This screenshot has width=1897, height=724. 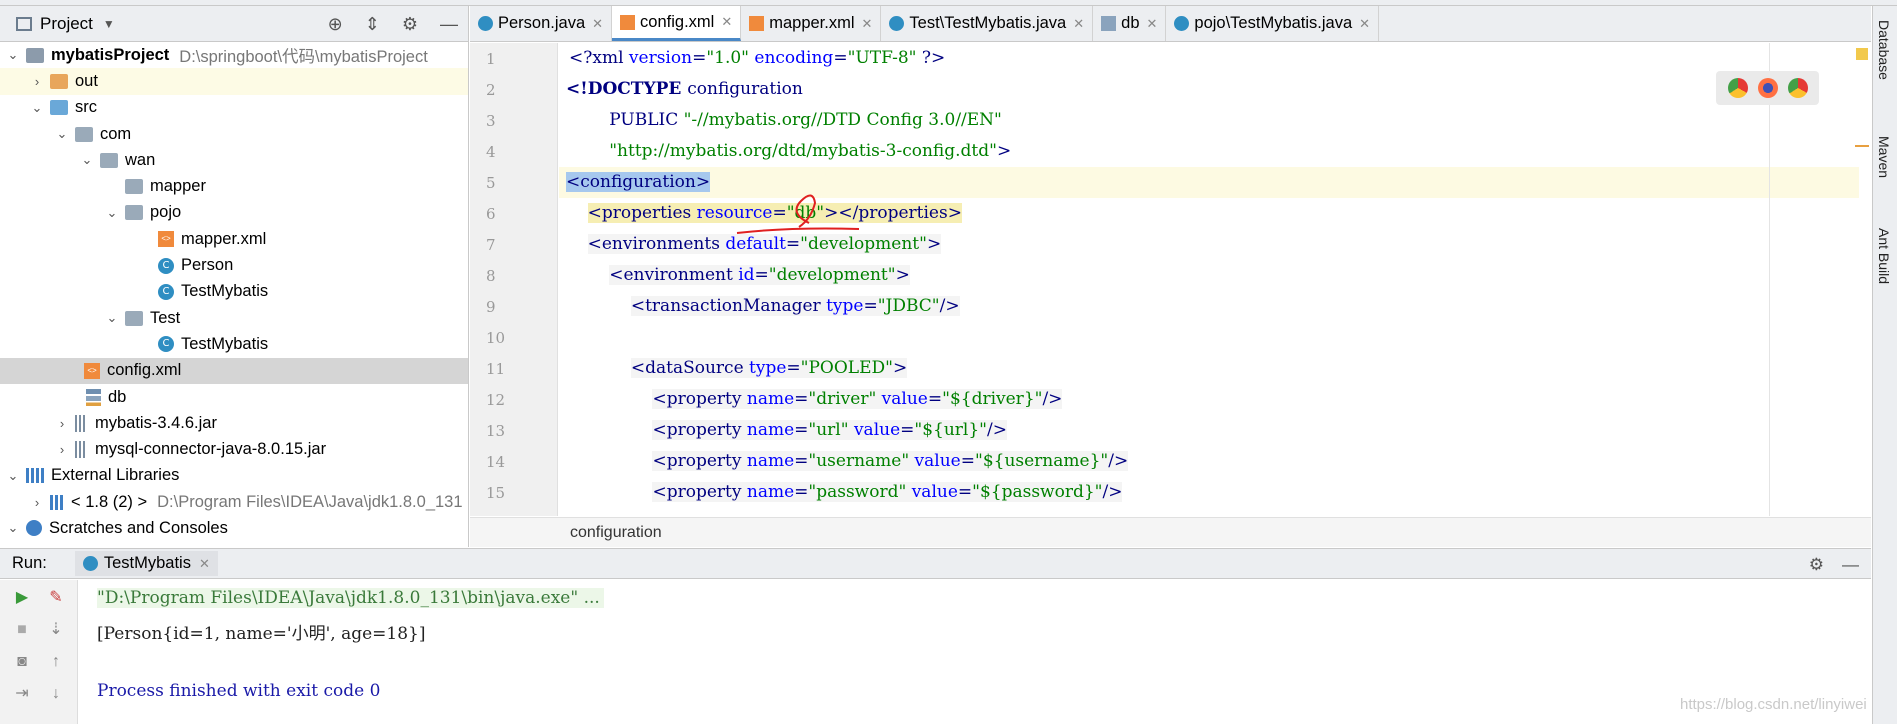 I want to click on camera-icon: ◙, so click(x=22, y=662).